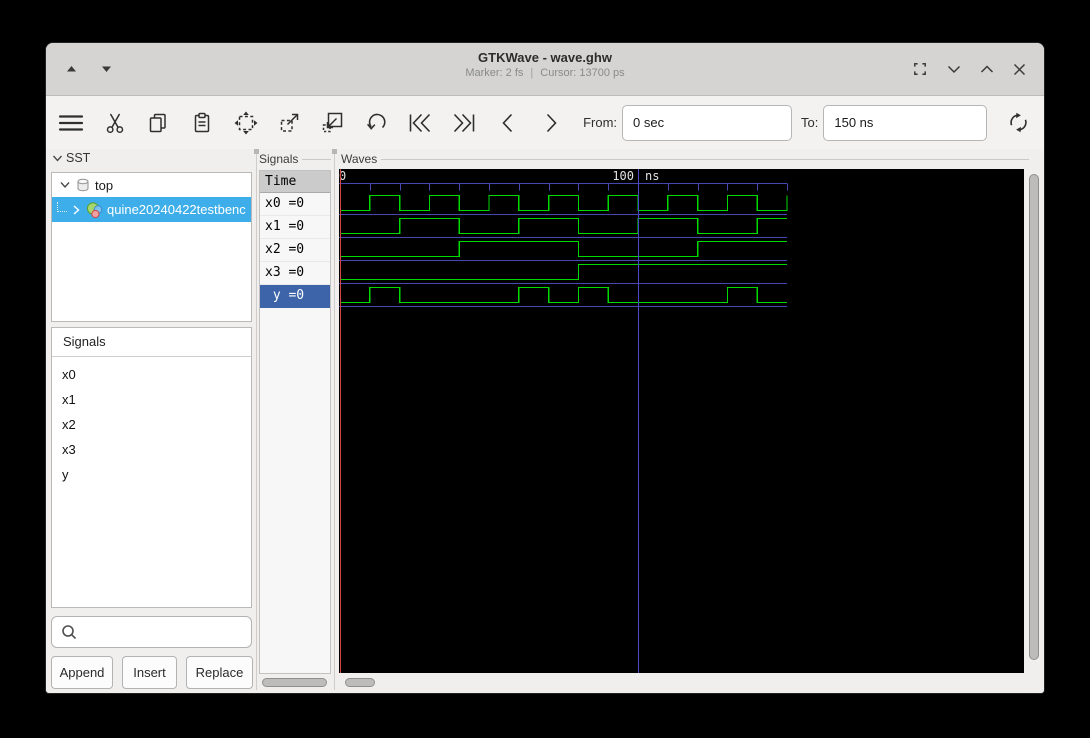 The width and height of the screenshot is (1090, 738). What do you see at coordinates (149, 672) in the screenshot?
I see `insert-button: Insert` at bounding box center [149, 672].